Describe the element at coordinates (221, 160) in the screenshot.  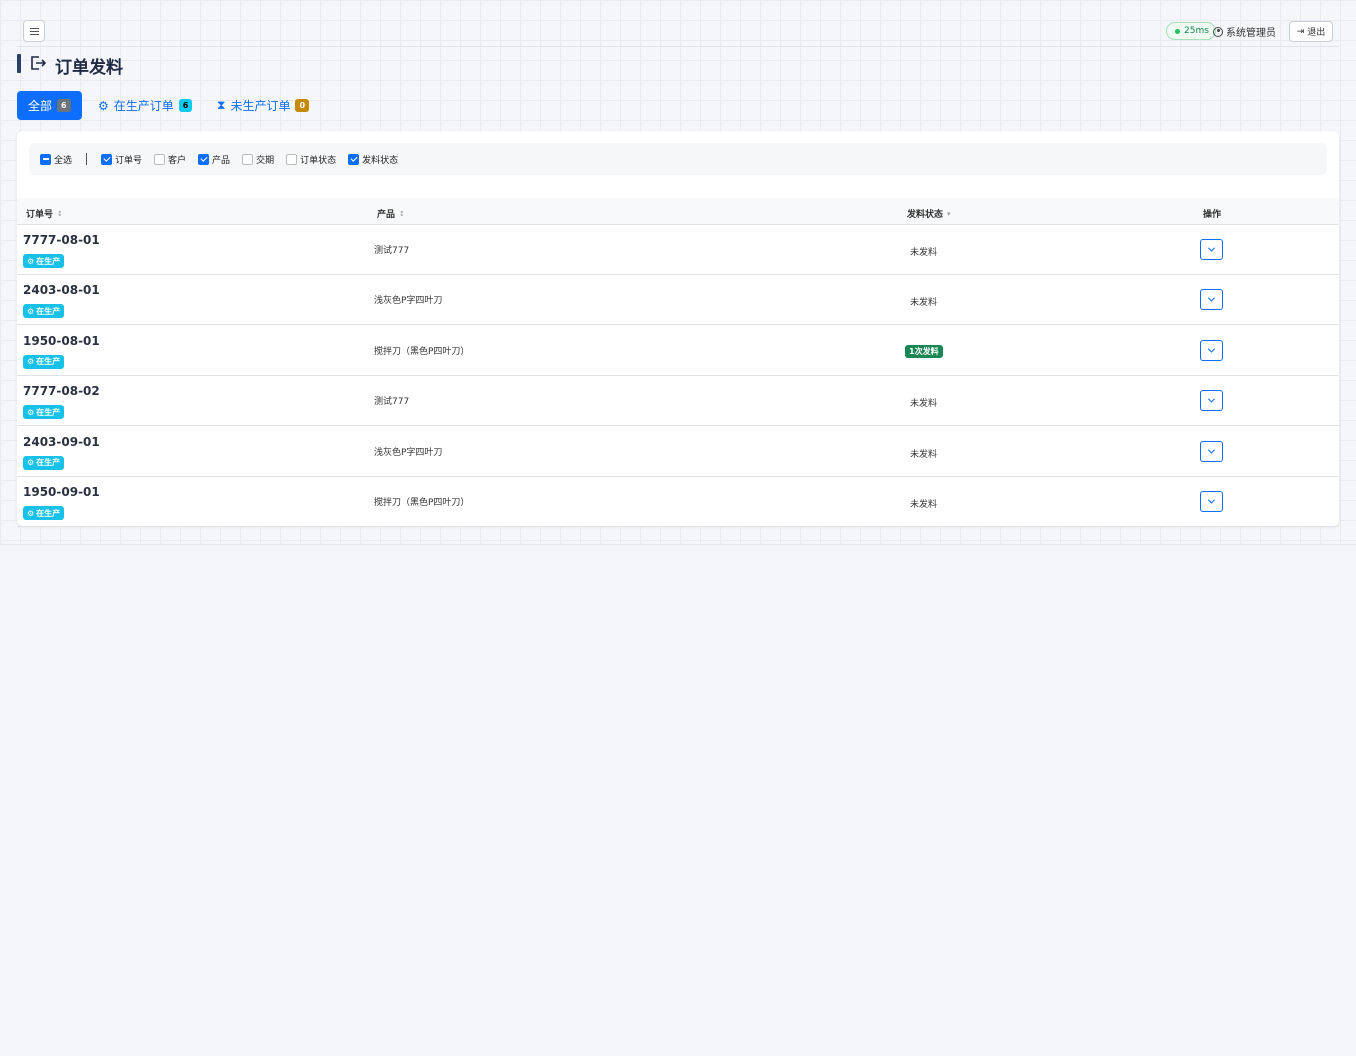
I see `filter-label: 产品` at that location.